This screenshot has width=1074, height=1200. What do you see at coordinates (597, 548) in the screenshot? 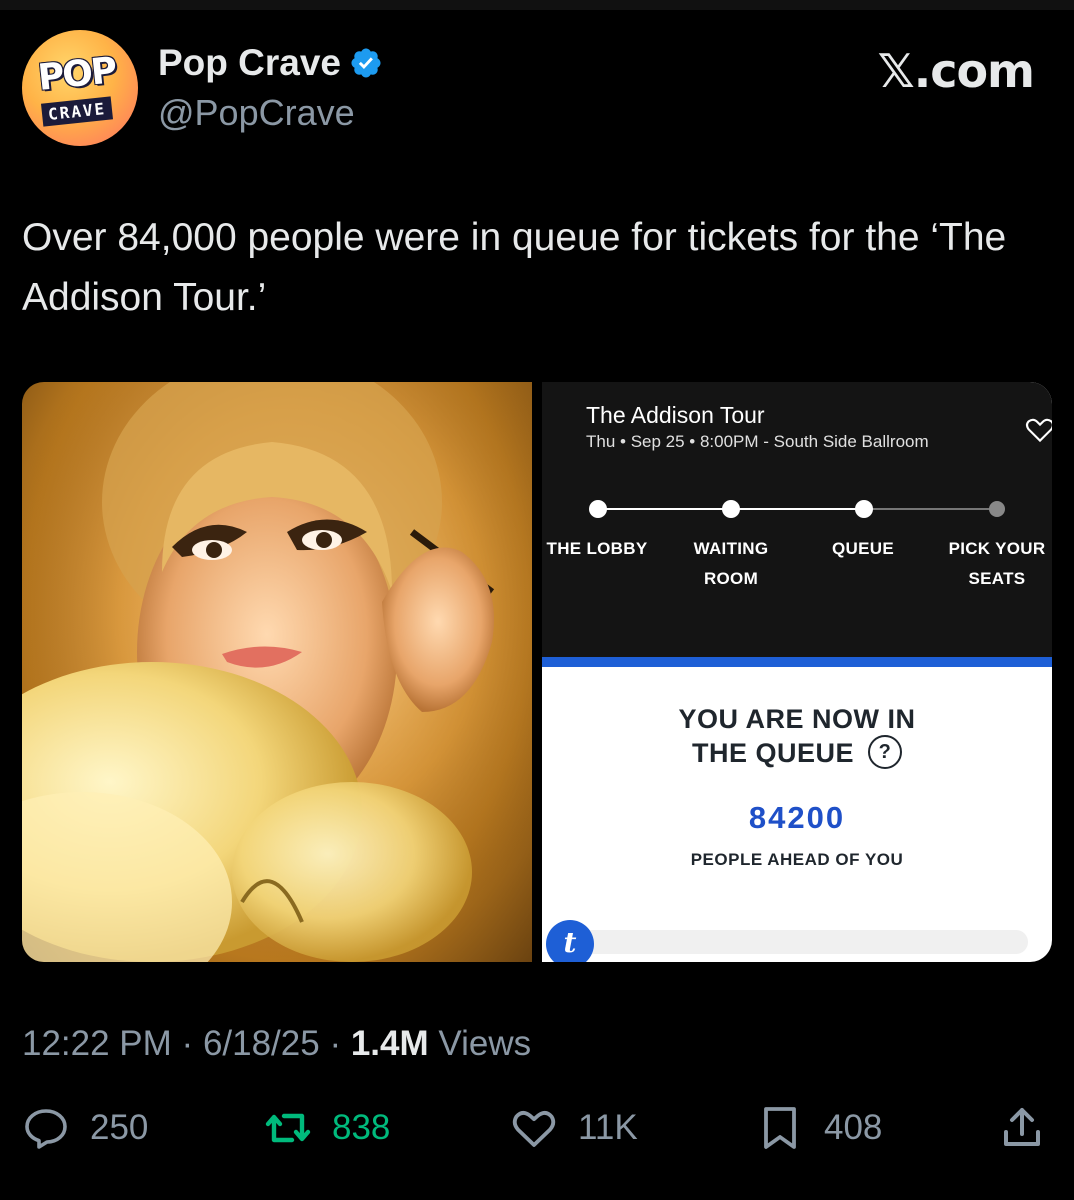
I see `step-label-lobby: THE LOBBY` at bounding box center [597, 548].